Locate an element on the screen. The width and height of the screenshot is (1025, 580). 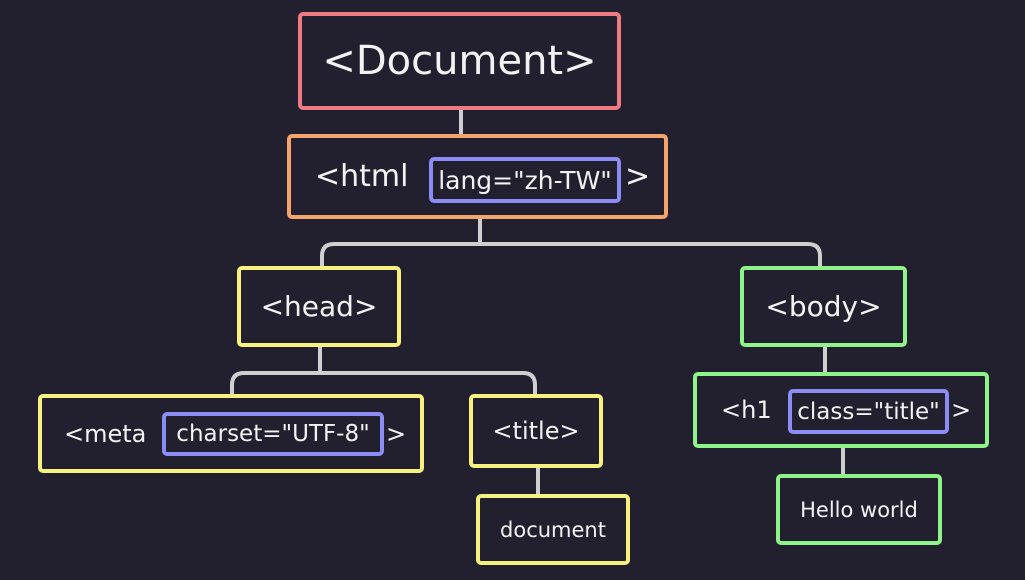
title-node: <title> is located at coordinates (536, 431).